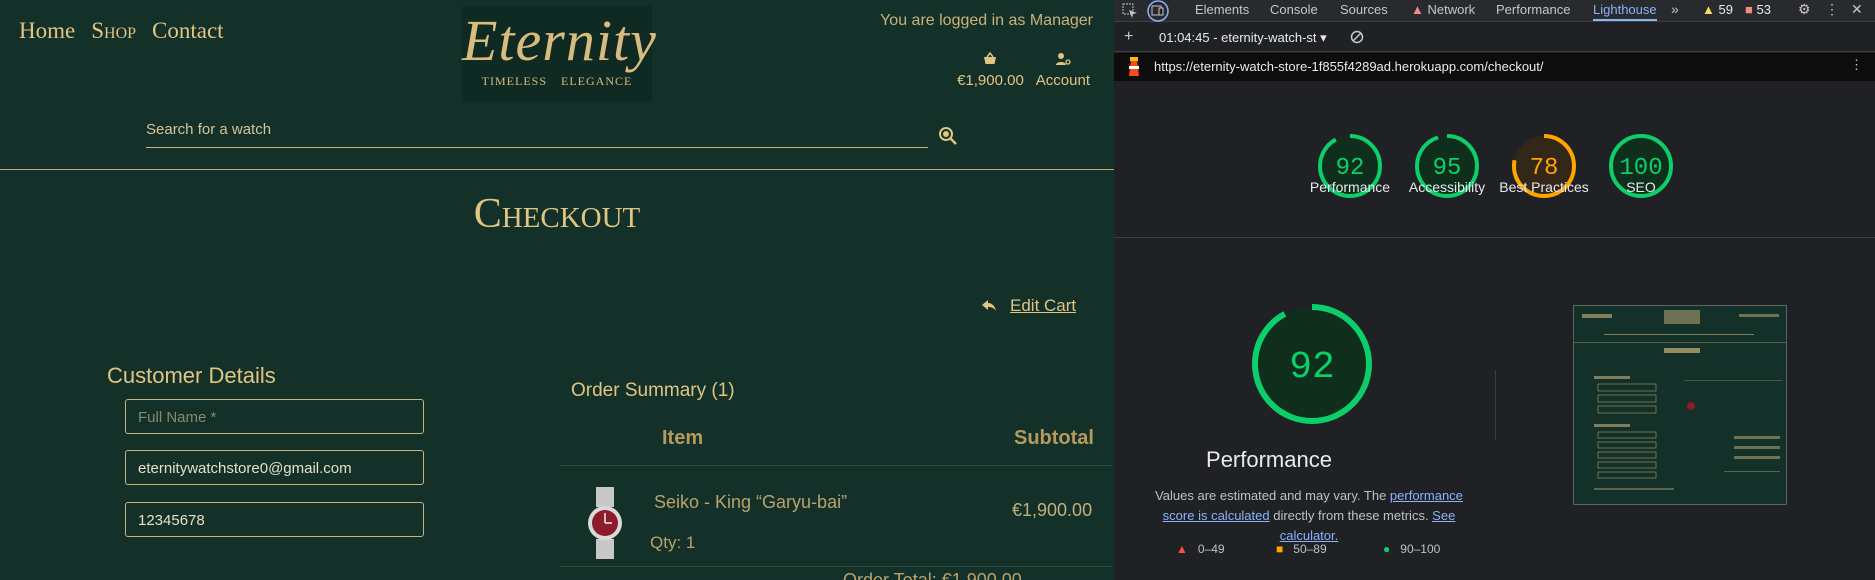 This screenshot has height=580, width=1875. I want to click on edit-cart-link: Edit Cart, so click(1029, 306).